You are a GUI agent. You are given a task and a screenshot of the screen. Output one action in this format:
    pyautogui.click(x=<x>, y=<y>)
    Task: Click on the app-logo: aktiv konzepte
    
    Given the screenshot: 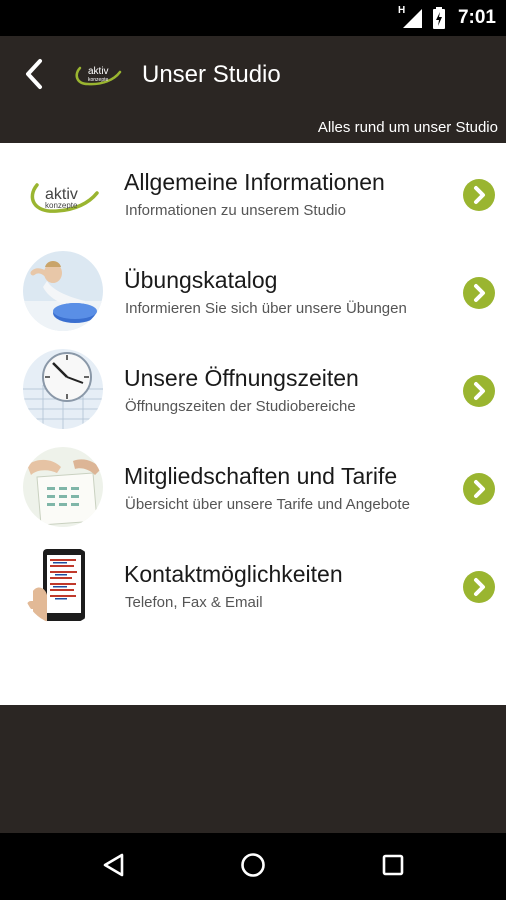 What is the action you would take?
    pyautogui.click(x=99, y=75)
    